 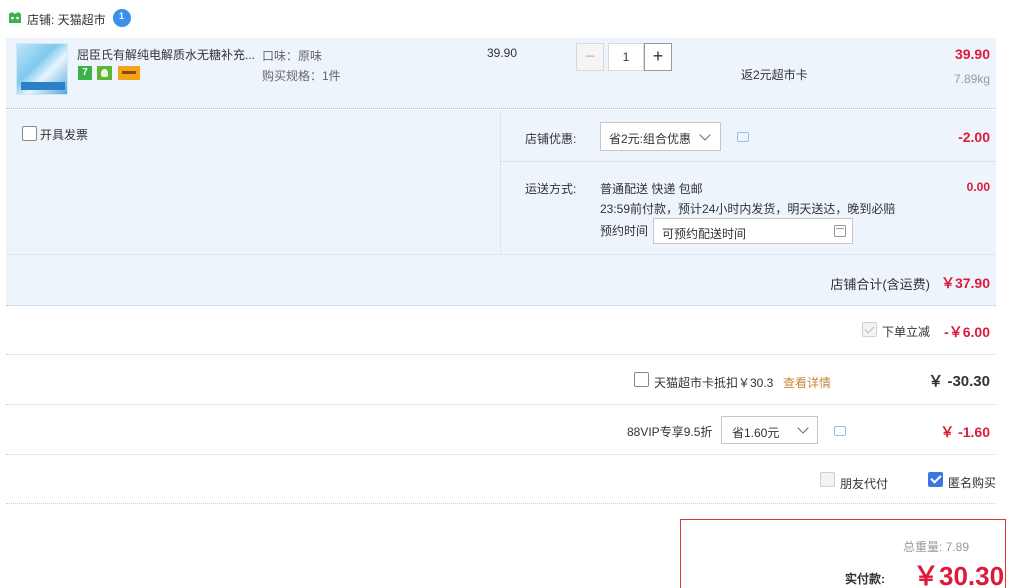 What do you see at coordinates (506, 19) in the screenshot?
I see `shop-header: 店铺: 天猫超市 1` at bounding box center [506, 19].